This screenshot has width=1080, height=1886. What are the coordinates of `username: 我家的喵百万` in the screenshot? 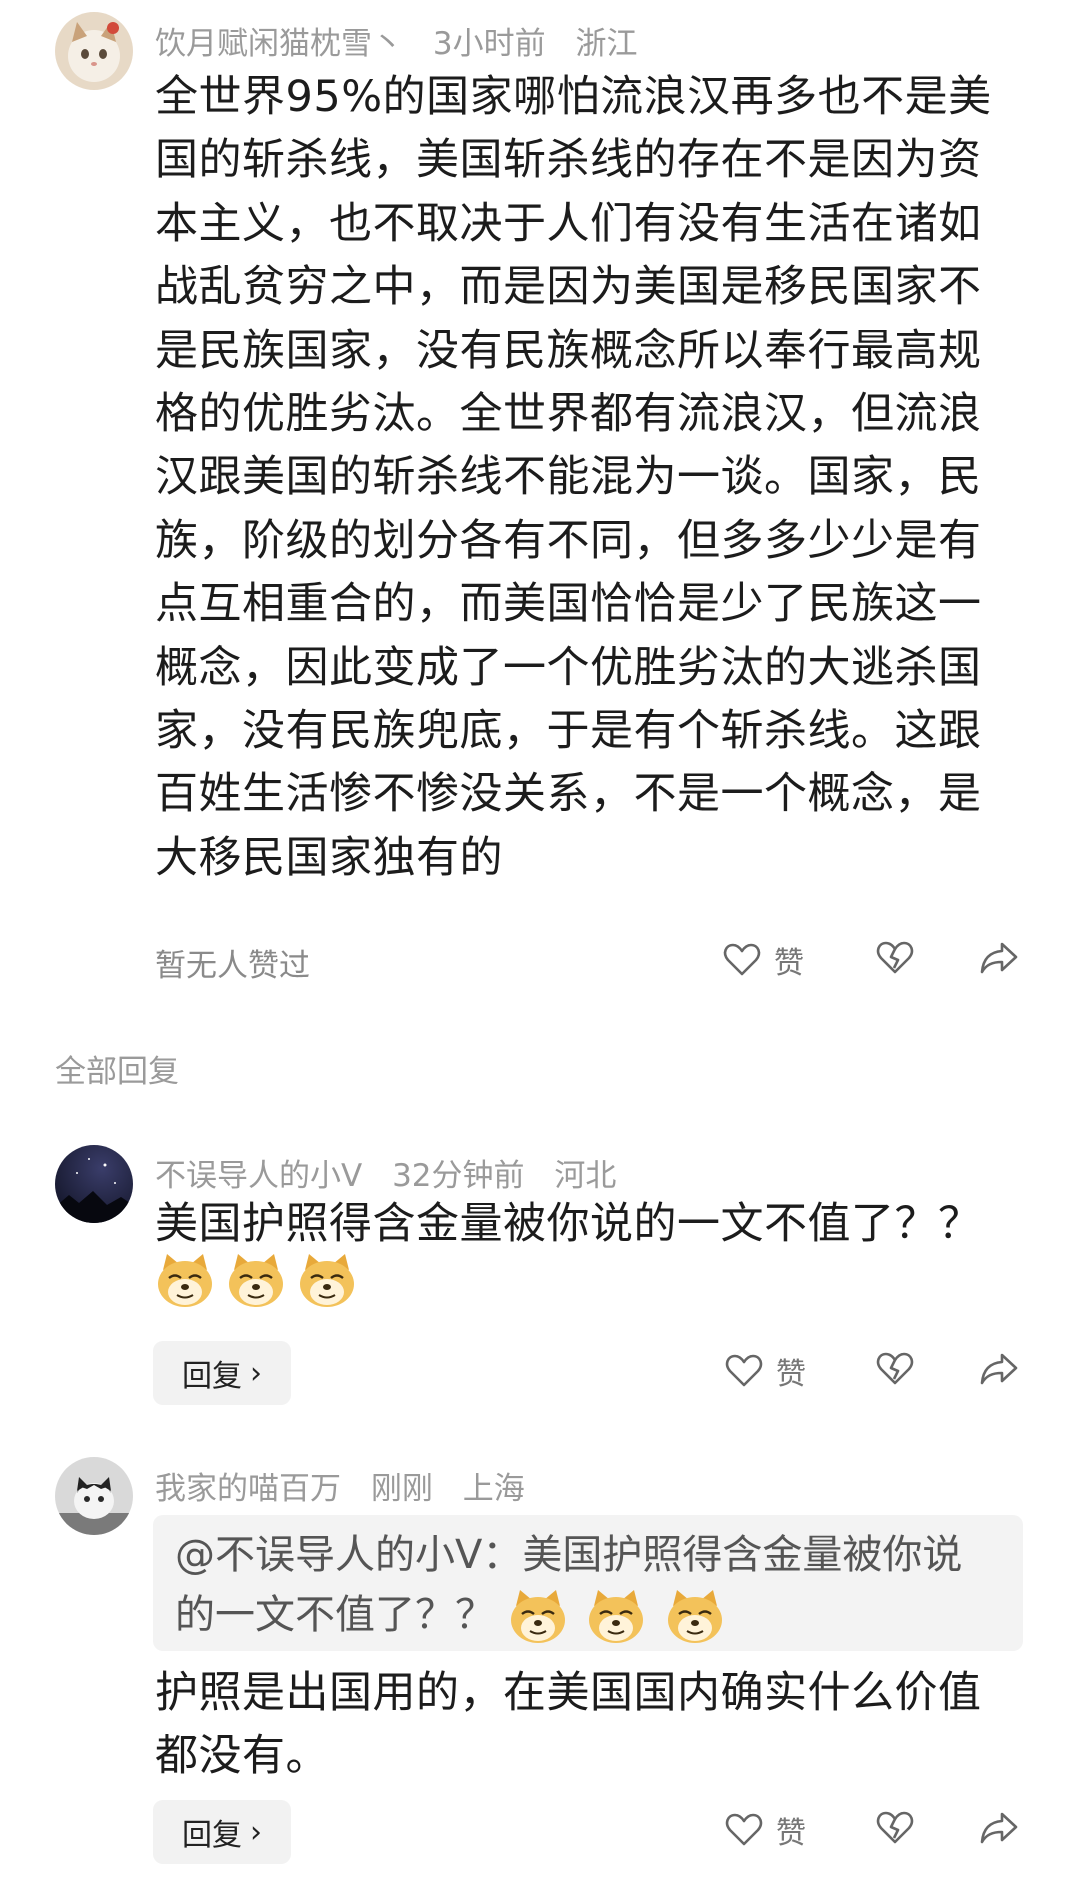 It's located at (248, 1489).